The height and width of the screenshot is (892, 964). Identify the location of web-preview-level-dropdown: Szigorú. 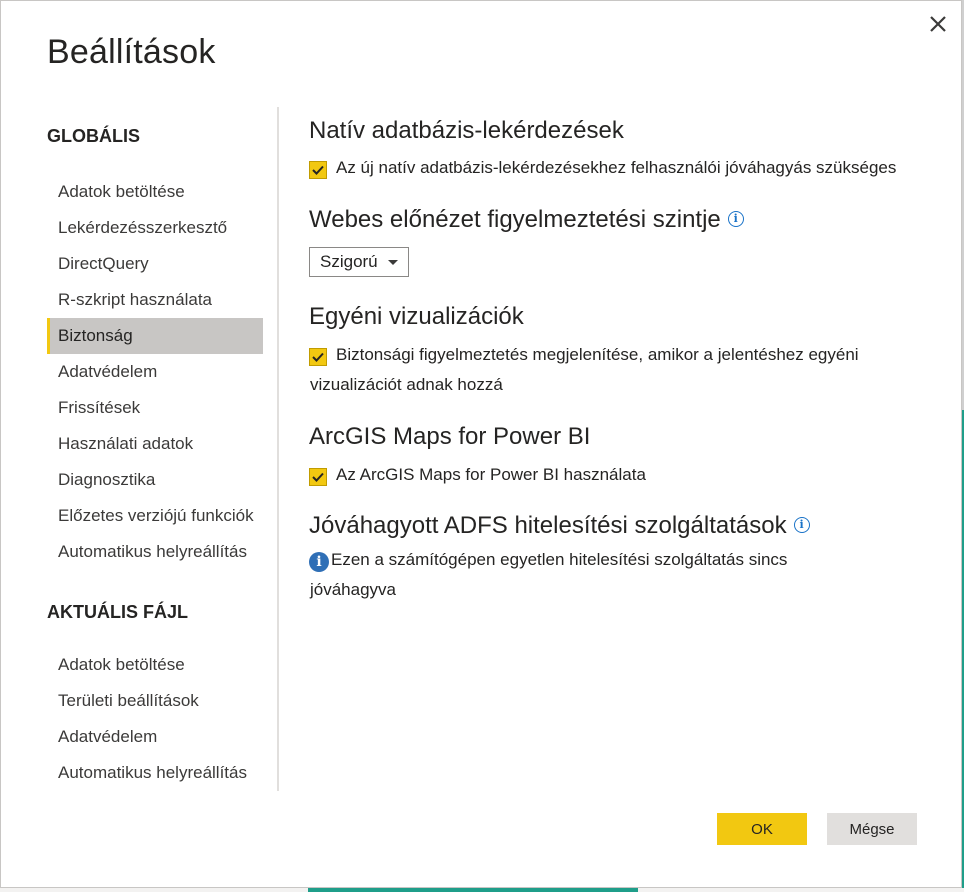
(359, 262).